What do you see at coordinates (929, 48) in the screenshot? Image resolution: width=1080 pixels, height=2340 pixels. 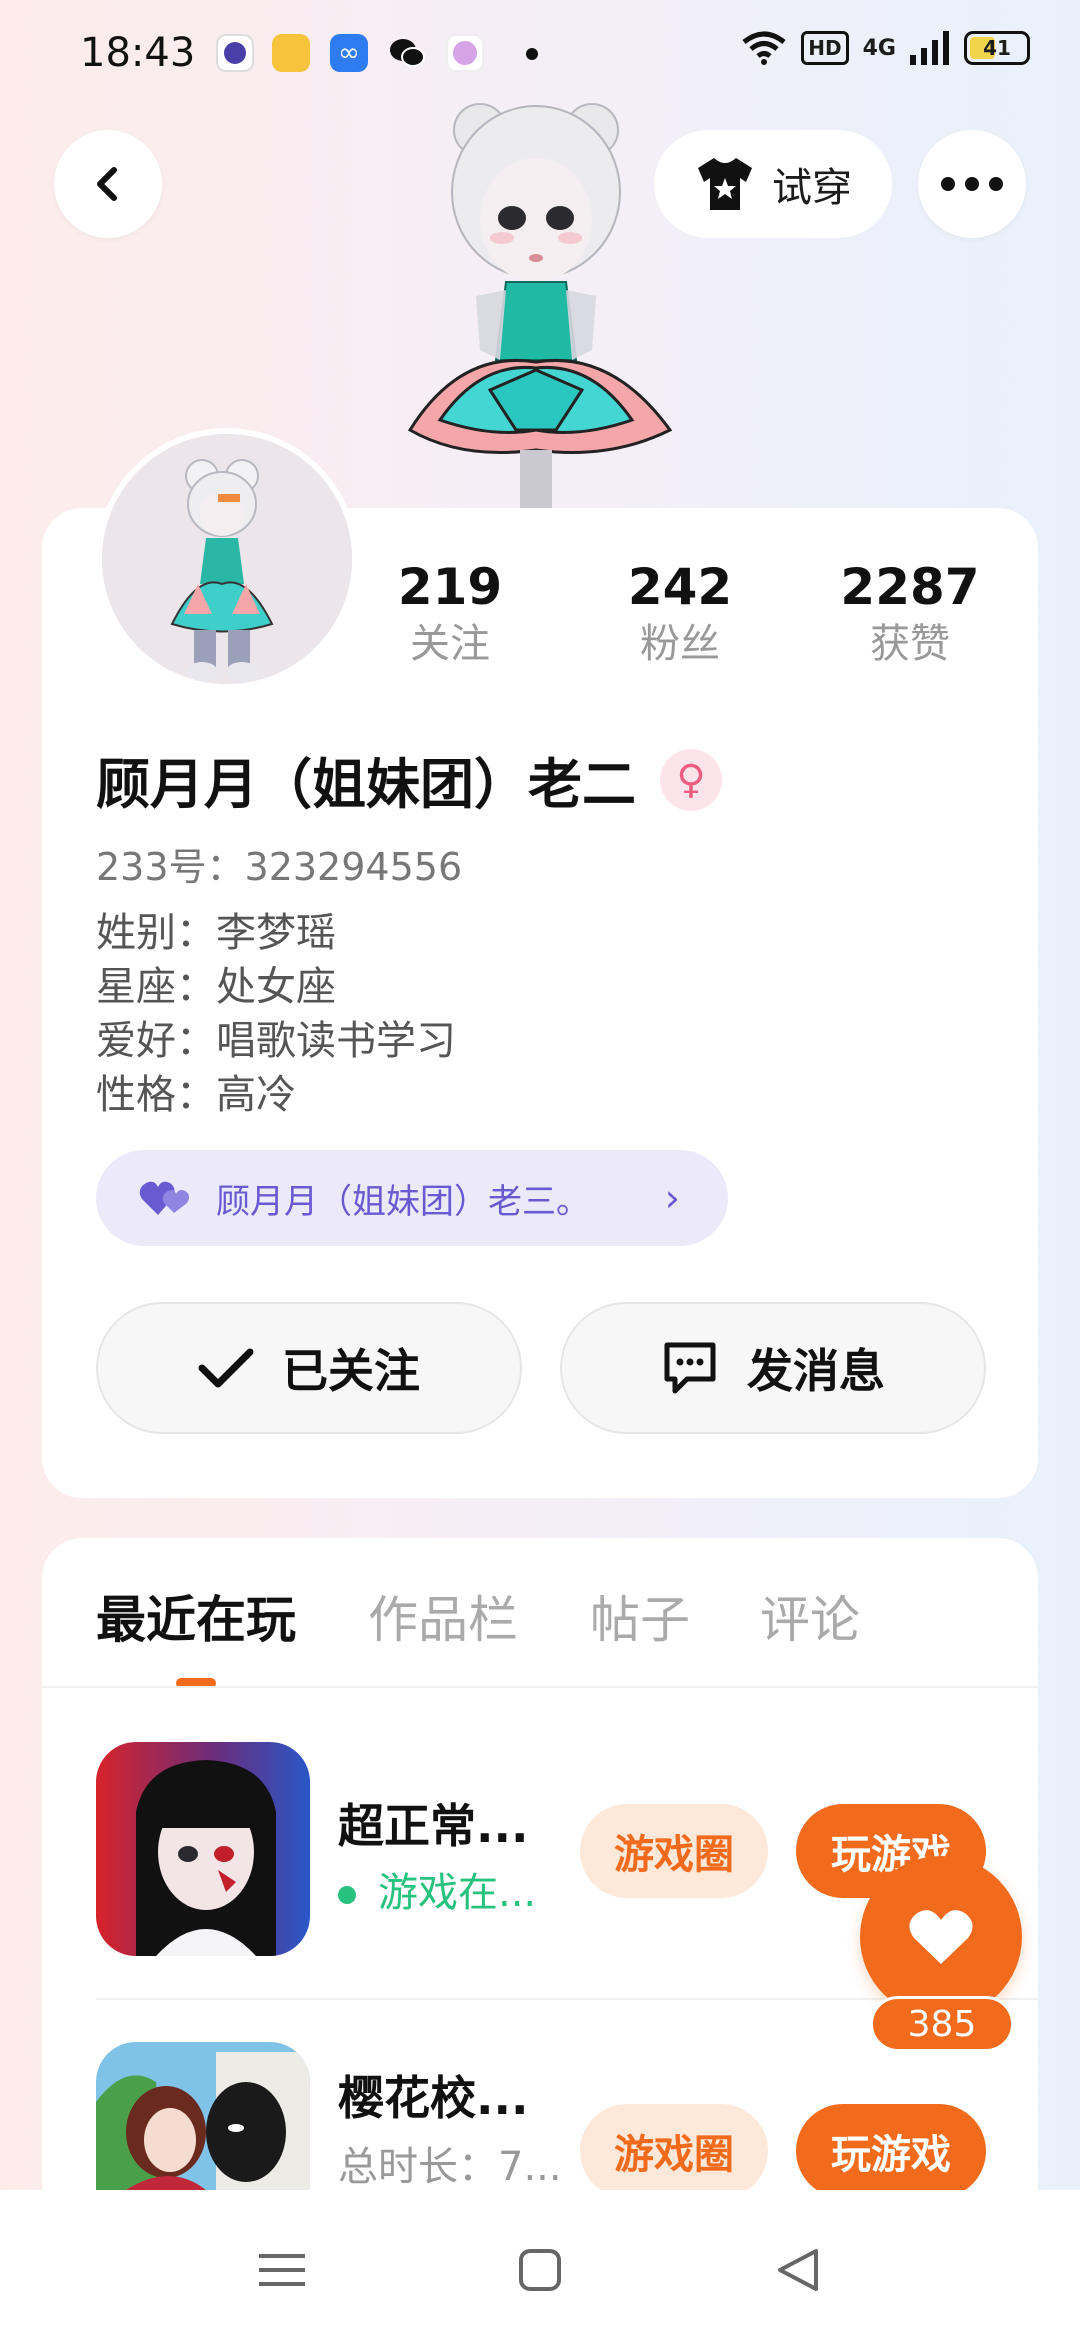 I see `signal-bars-icon` at bounding box center [929, 48].